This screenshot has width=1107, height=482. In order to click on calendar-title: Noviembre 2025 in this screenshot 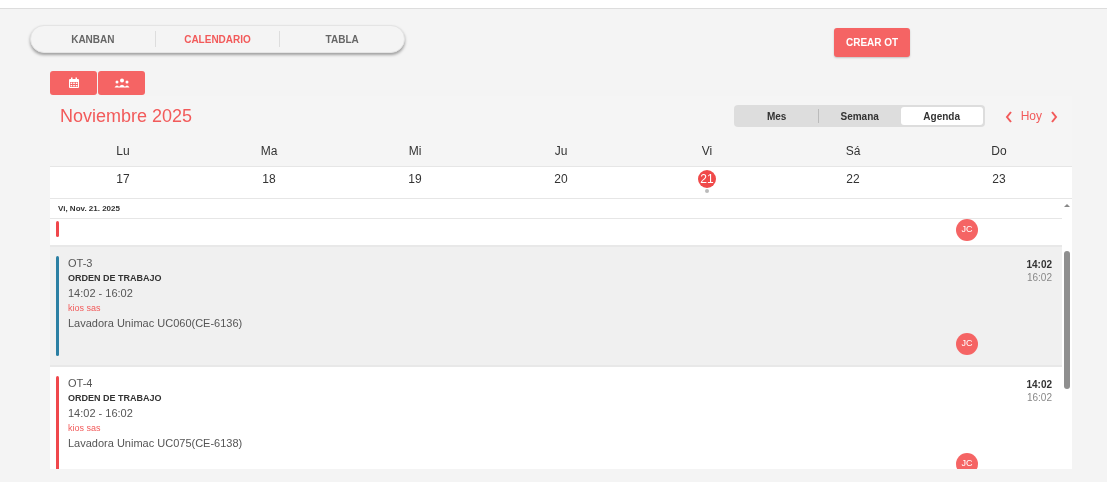, I will do `click(126, 116)`.